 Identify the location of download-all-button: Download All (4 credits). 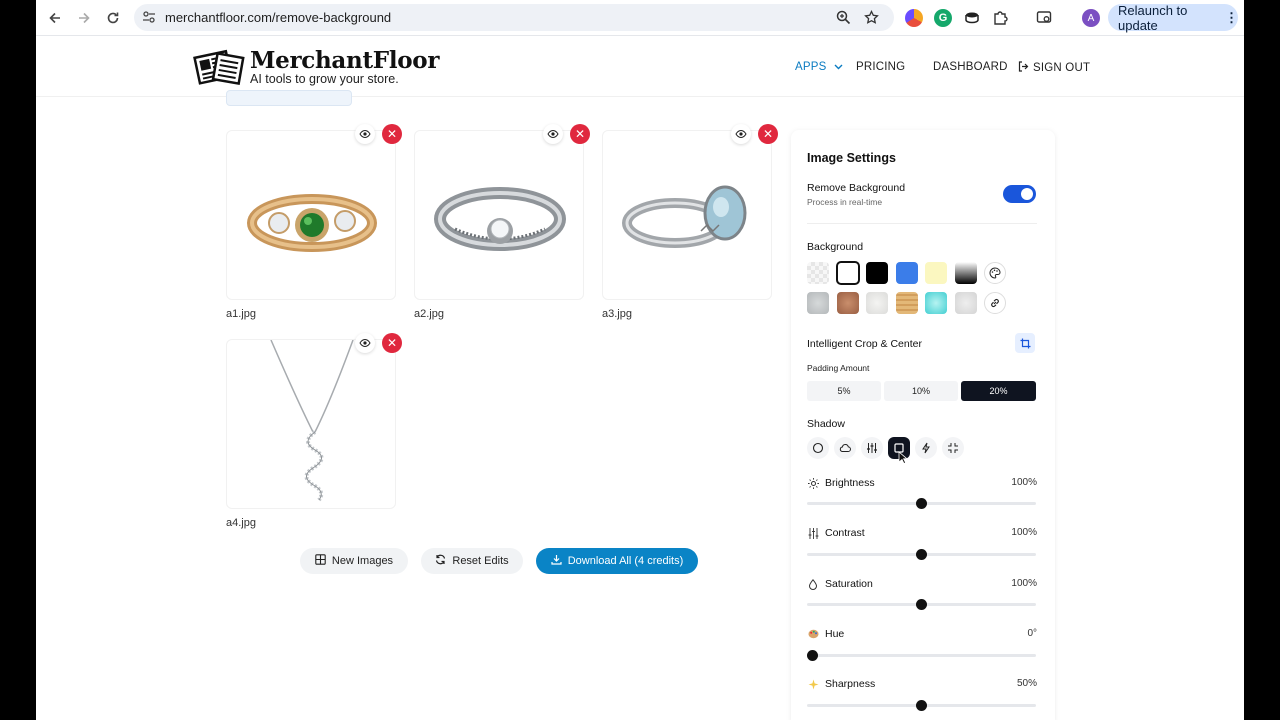
(617, 561).